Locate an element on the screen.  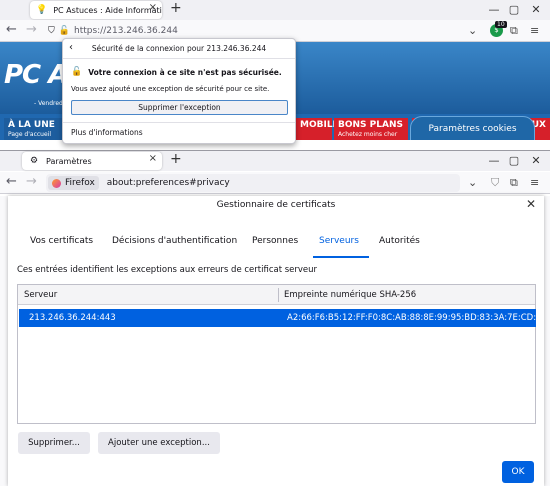
tab-parametres: ⚙ Paramètres × is located at coordinates (92, 161).